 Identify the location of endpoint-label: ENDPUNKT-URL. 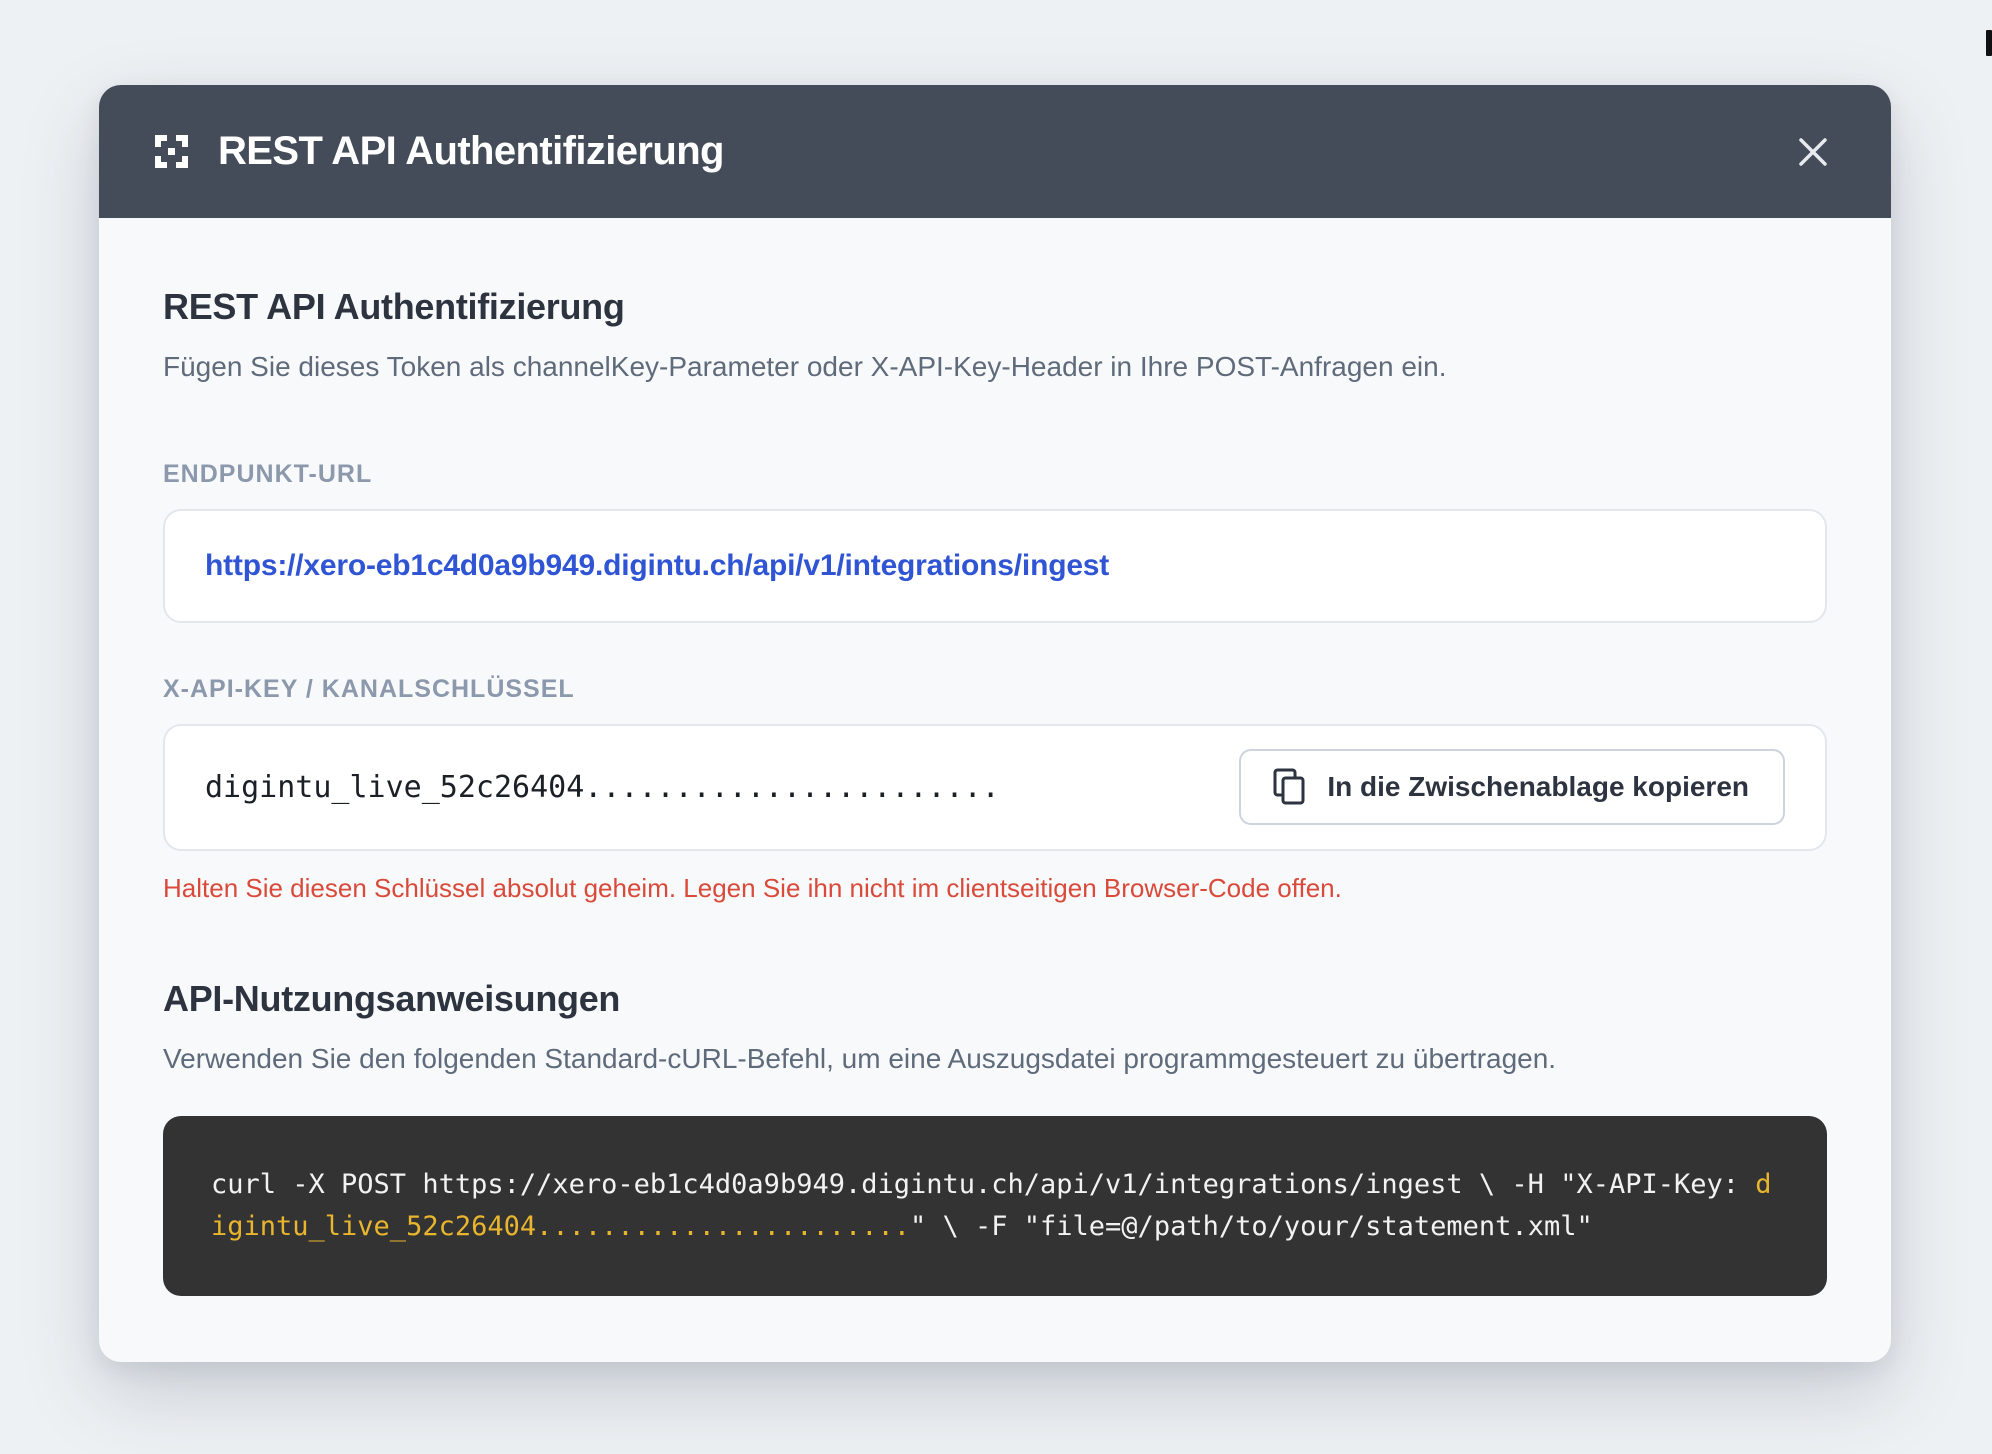
(268, 473).